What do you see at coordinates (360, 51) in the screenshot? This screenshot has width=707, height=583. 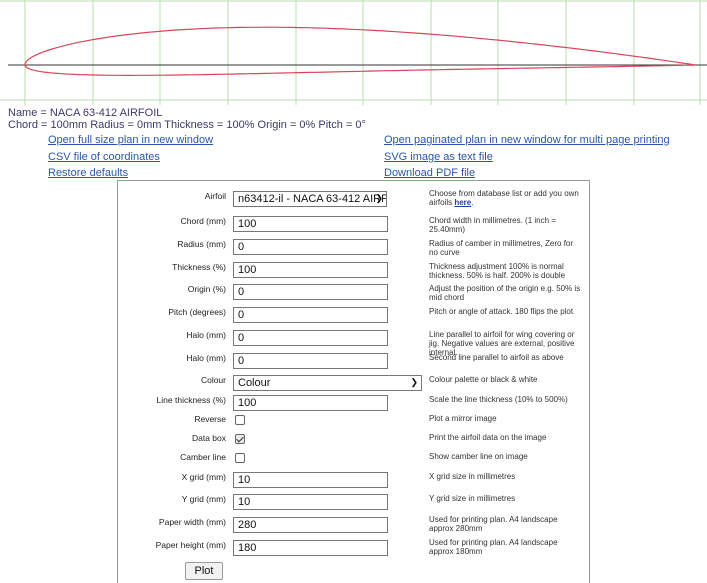 I see `airfoil-outline` at bounding box center [360, 51].